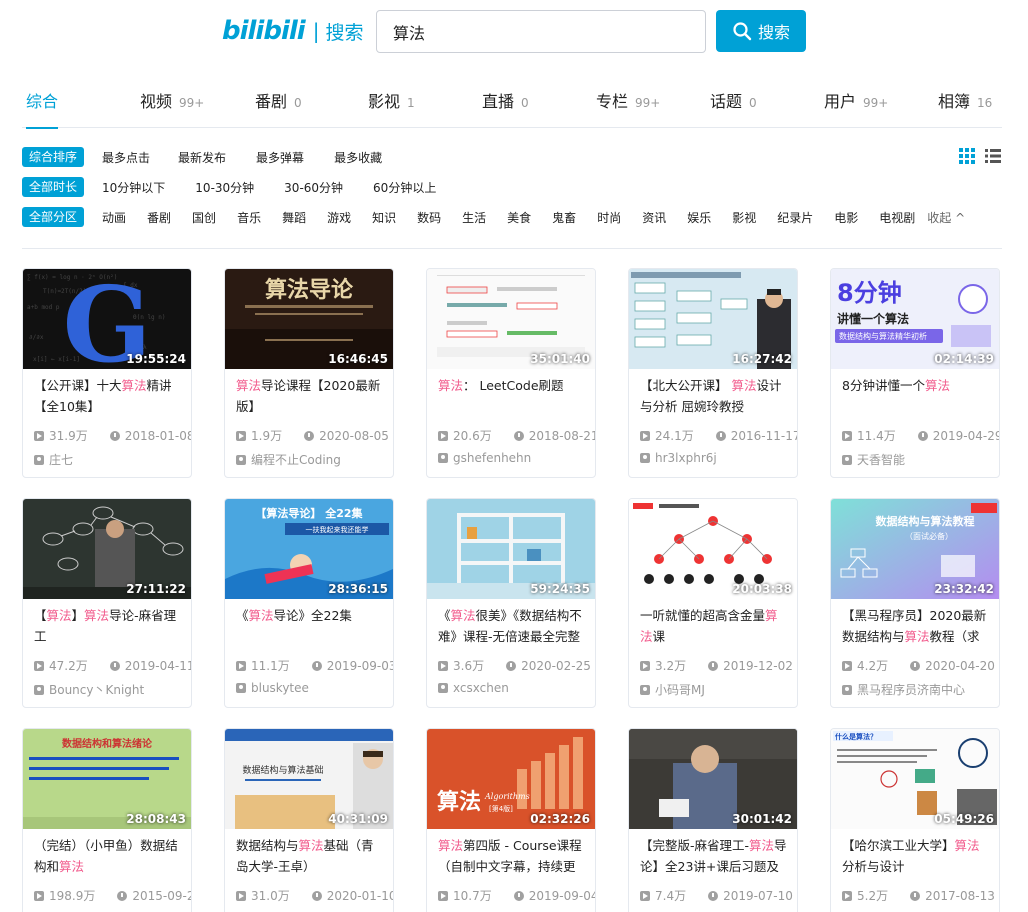  Describe the element at coordinates (292, 31) in the screenshot. I see `bilibili-logo: bilibili | 搜索` at that location.